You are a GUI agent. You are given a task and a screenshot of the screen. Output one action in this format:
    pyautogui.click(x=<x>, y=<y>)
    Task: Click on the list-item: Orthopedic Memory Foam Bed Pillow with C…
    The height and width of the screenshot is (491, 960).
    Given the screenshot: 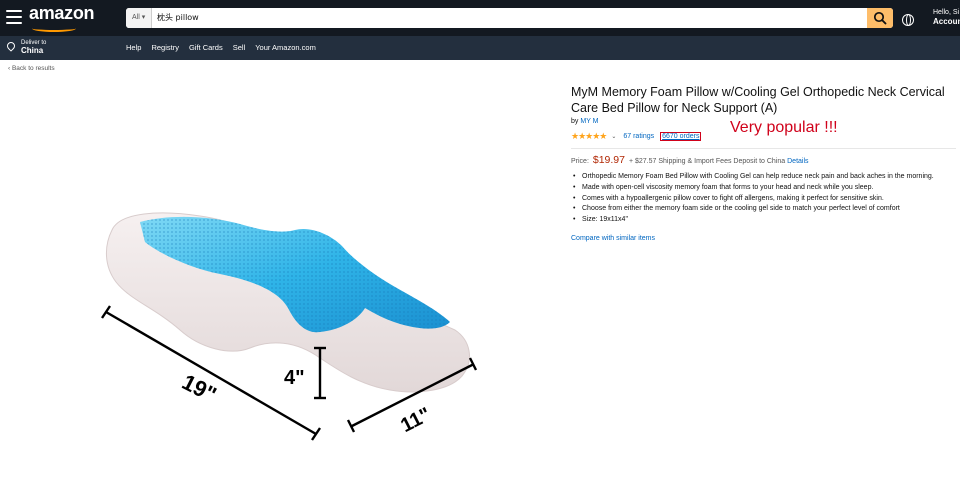 What is the action you would take?
    pyautogui.click(x=763, y=177)
    